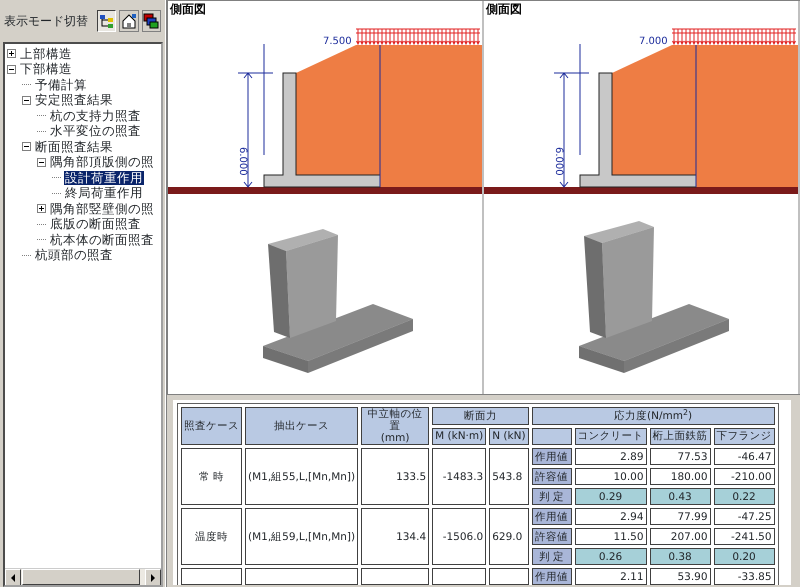 The image size is (800, 587). What do you see at coordinates (395, 476) in the screenshot?
I see `table-cell: 133.5` at bounding box center [395, 476].